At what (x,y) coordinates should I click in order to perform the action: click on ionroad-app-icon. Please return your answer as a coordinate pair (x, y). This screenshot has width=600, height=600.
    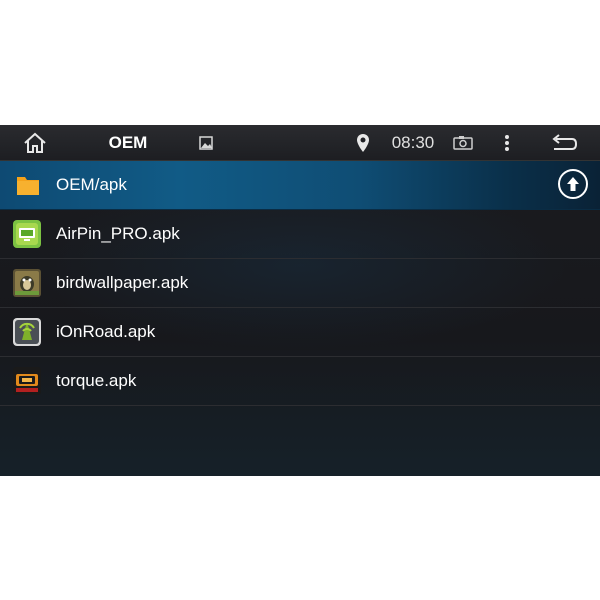
    Looking at the image, I should click on (27, 332).